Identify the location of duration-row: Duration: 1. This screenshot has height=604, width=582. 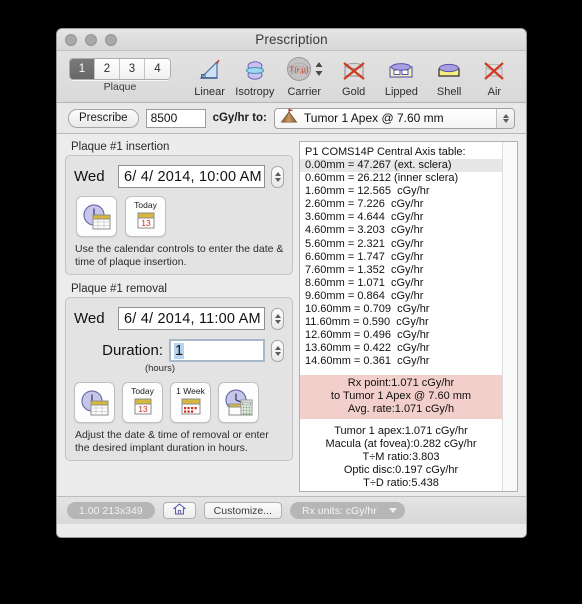
(179, 346).